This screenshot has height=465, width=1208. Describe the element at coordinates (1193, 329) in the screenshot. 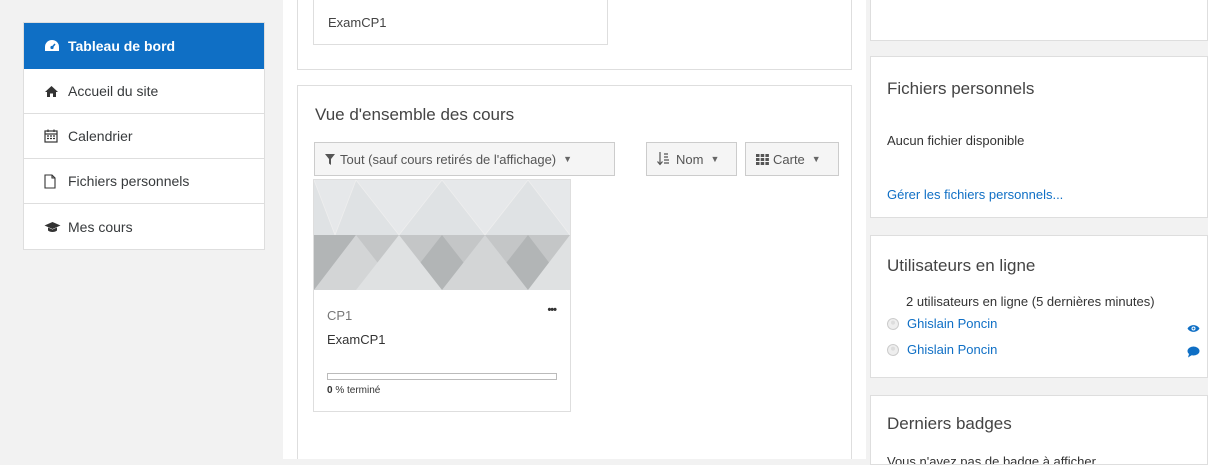

I see `eye-icon` at that location.